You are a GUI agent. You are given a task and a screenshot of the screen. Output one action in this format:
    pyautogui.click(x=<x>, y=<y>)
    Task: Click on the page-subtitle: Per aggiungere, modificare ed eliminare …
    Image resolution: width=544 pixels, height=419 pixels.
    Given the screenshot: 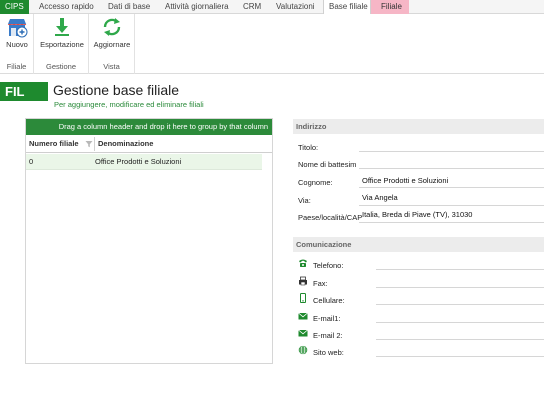 What is the action you would take?
    pyautogui.click(x=129, y=104)
    